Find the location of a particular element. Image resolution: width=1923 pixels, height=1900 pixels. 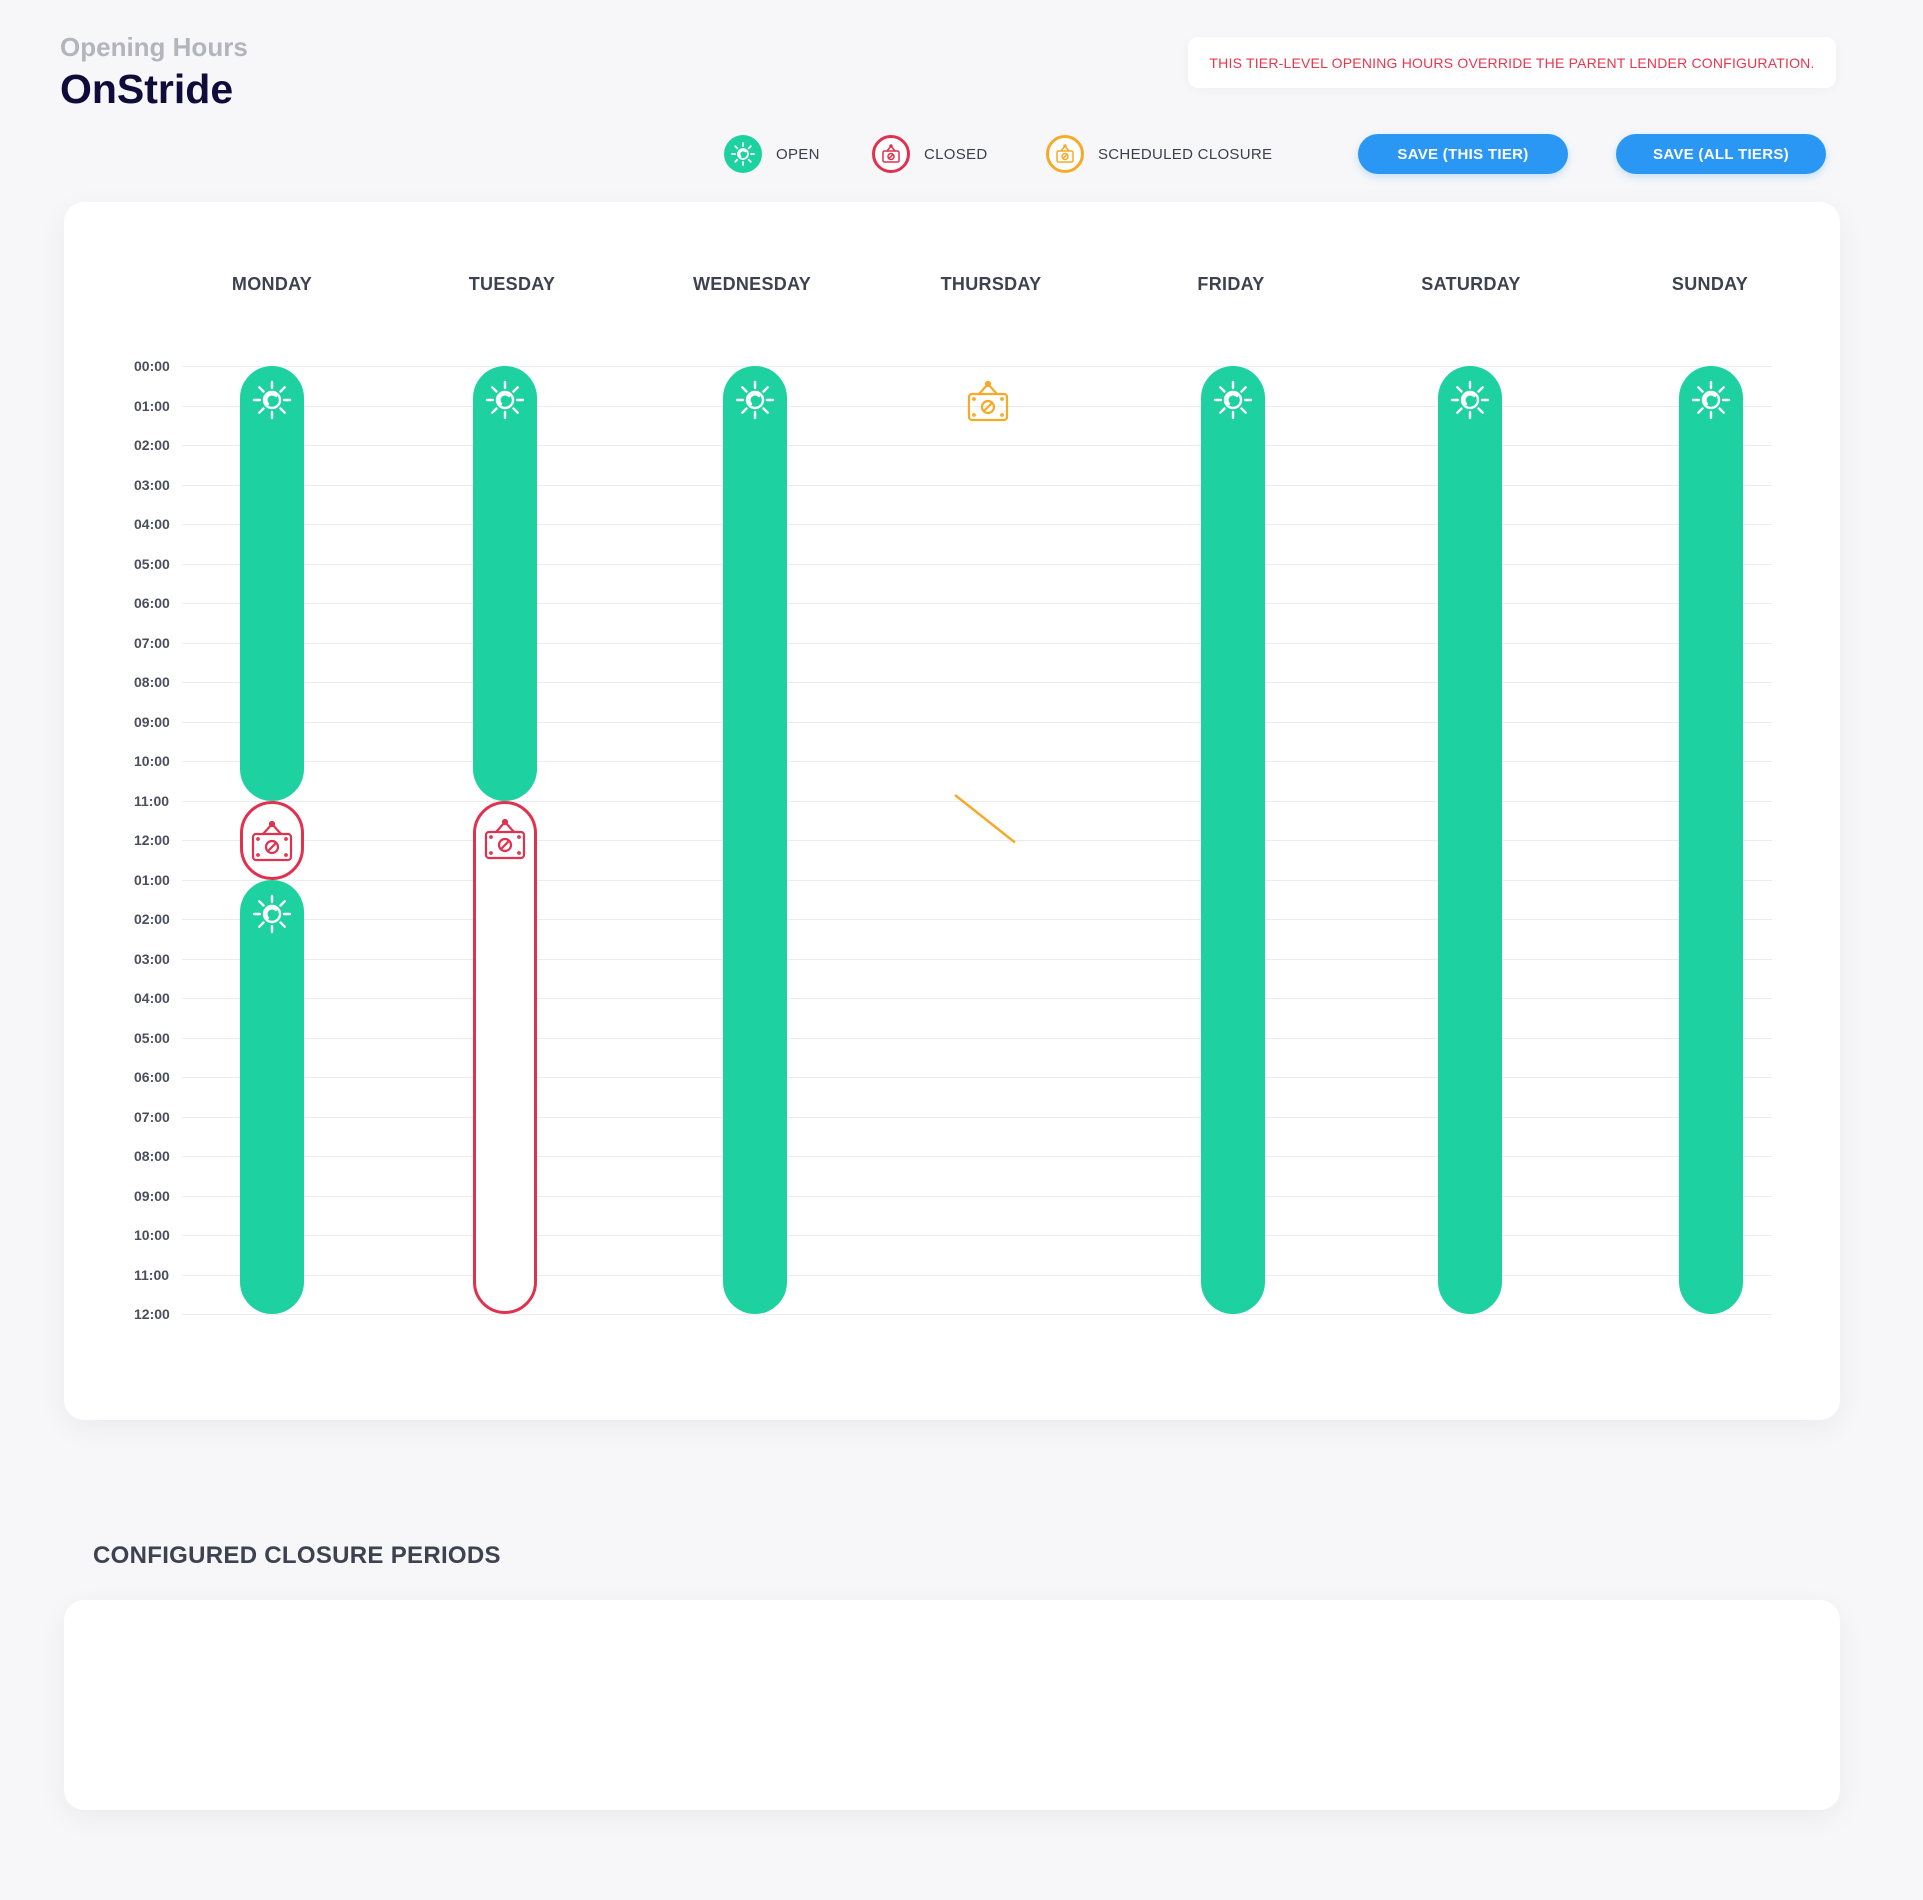

sunday-open-block is located at coordinates (1711, 840).